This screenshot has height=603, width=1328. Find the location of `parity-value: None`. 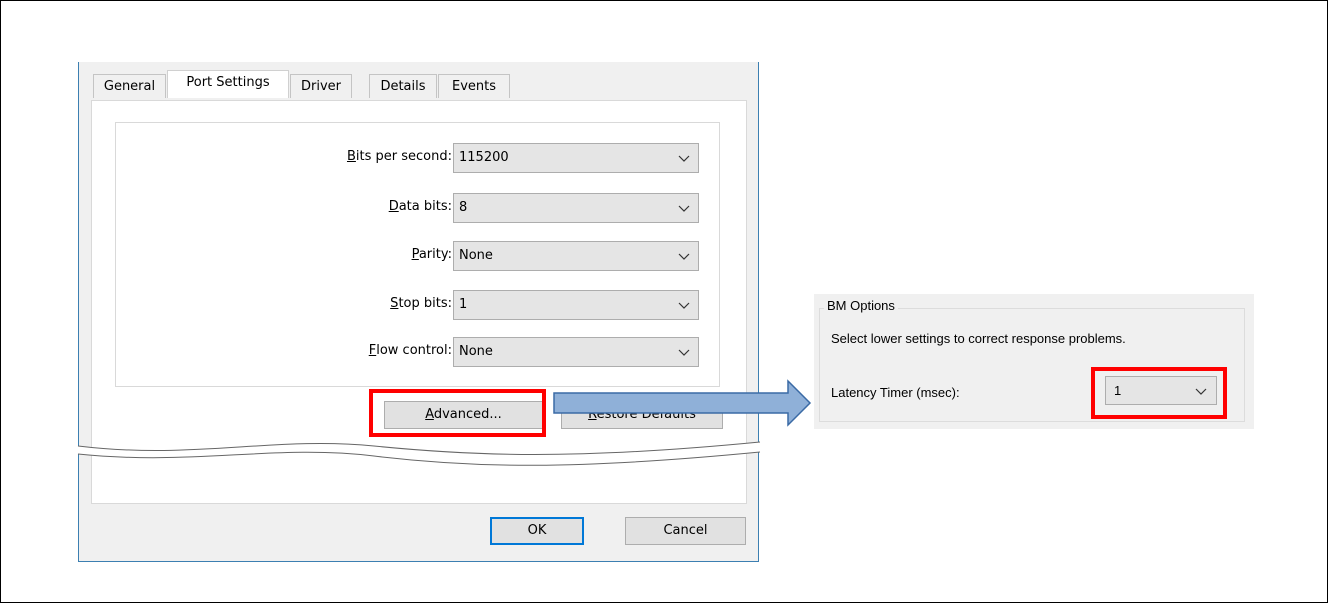

parity-value: None is located at coordinates (476, 255).